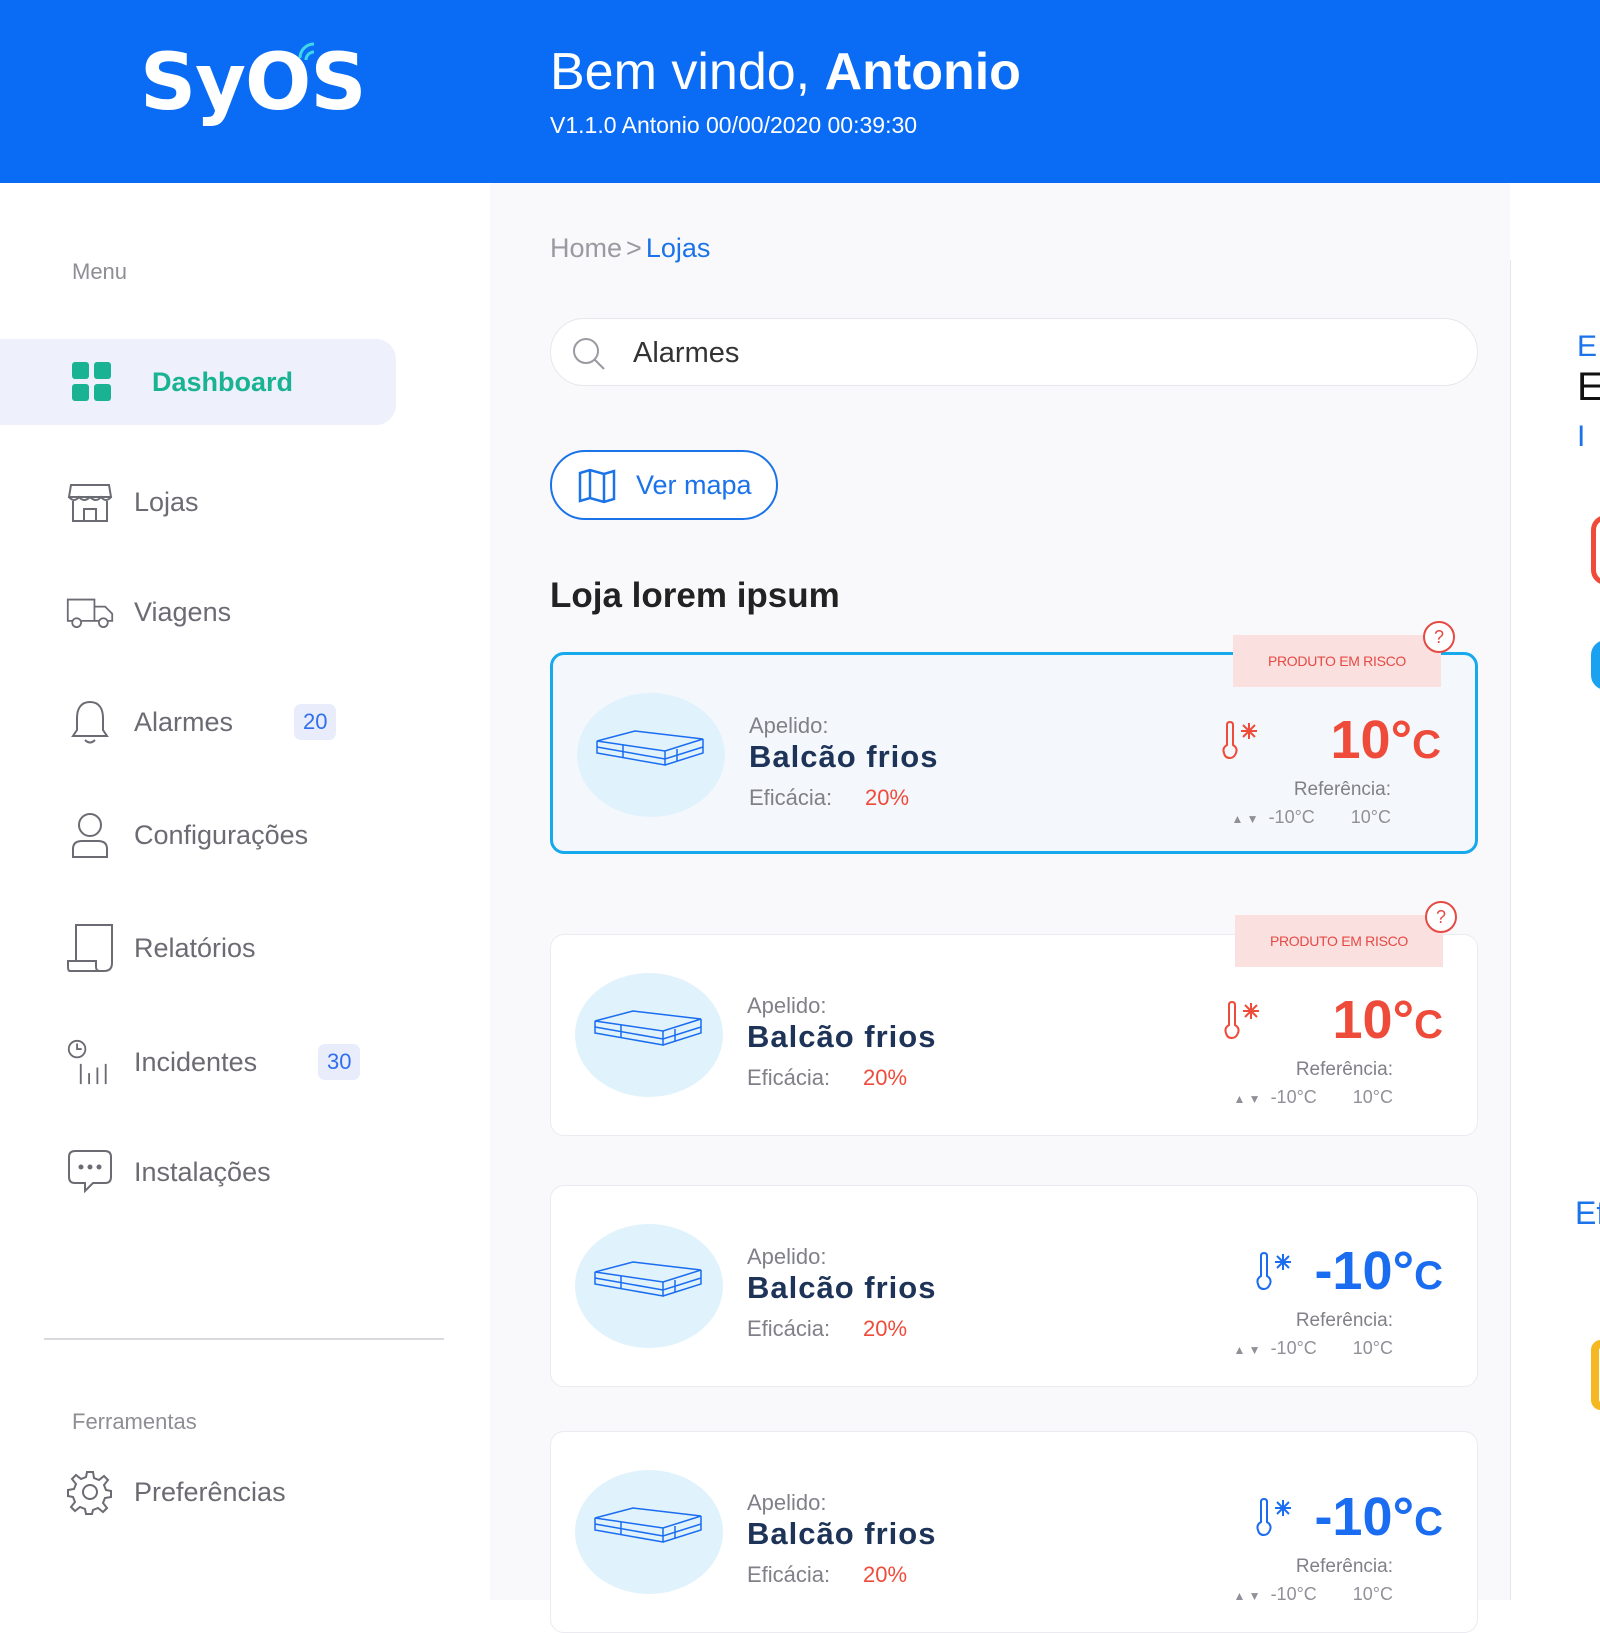  Describe the element at coordinates (1588, 387) in the screenshot. I see `detail-panel-line-2: E` at that location.